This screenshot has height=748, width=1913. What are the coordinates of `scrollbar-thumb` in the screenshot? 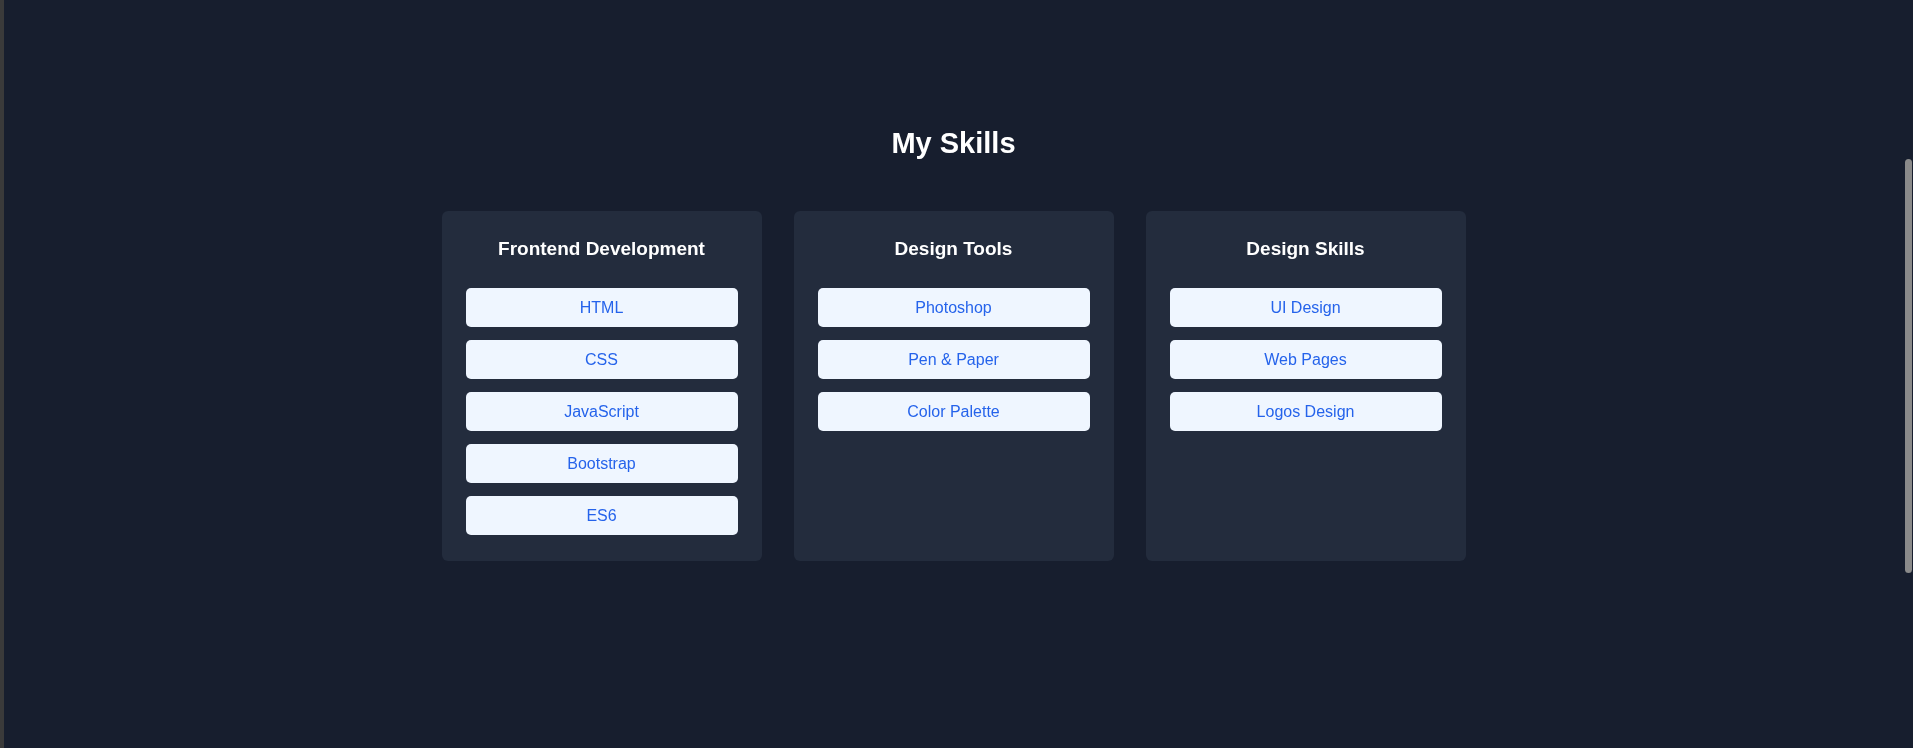 It's located at (1908, 366).